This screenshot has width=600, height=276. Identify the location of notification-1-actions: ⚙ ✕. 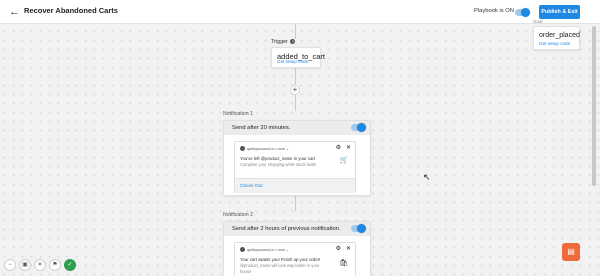
(341, 147).